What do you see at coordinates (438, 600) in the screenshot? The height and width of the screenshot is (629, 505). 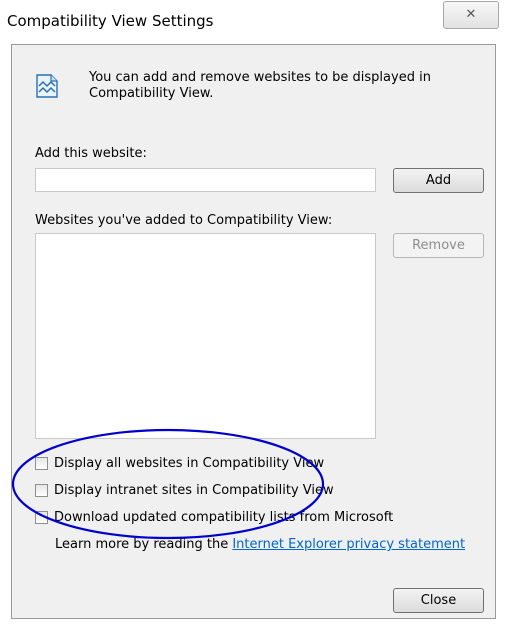 I see `close-button: Close` at bounding box center [438, 600].